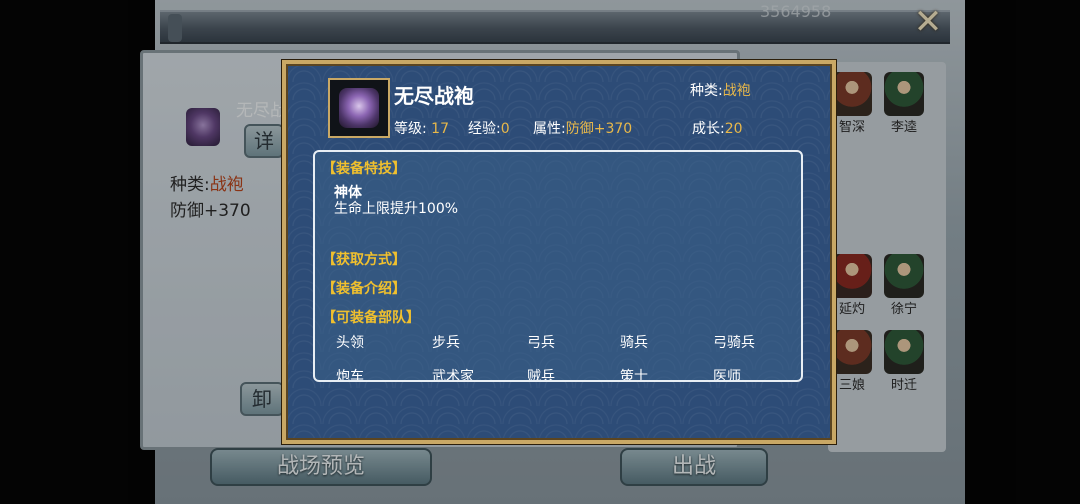 This screenshot has height=504, width=1080. What do you see at coordinates (364, 169) in the screenshot?
I see `skill-section-title: 【装备特技】` at bounding box center [364, 169].